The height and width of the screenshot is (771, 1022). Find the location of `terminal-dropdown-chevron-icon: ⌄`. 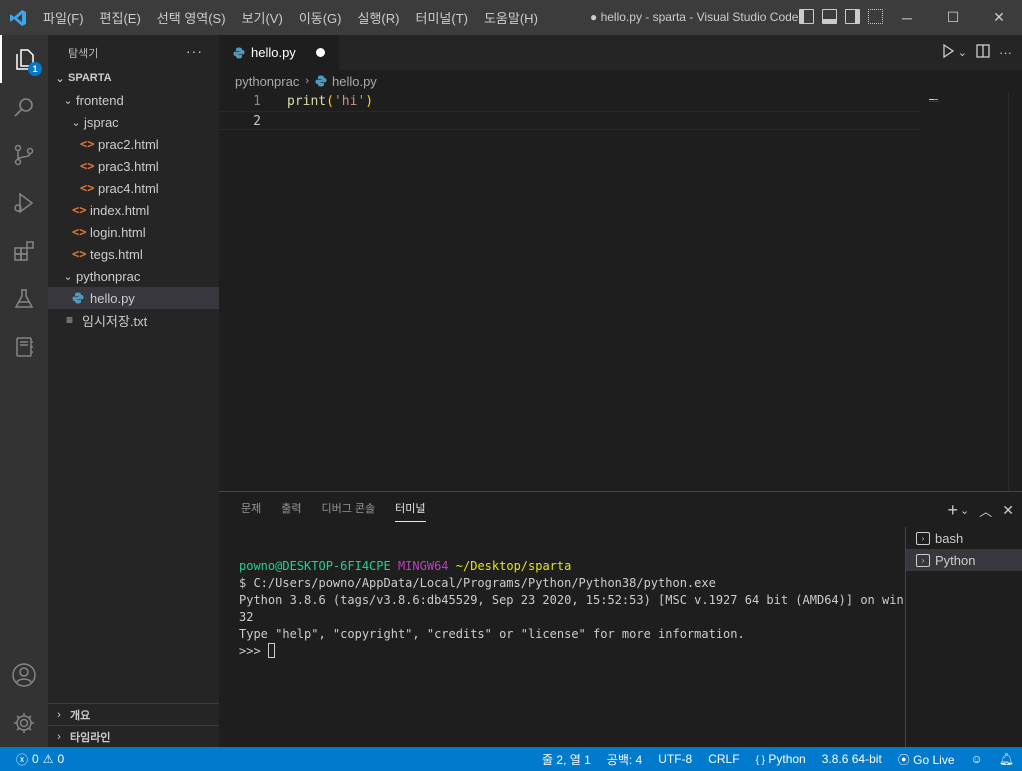

terminal-dropdown-chevron-icon: ⌄ is located at coordinates (964, 510).